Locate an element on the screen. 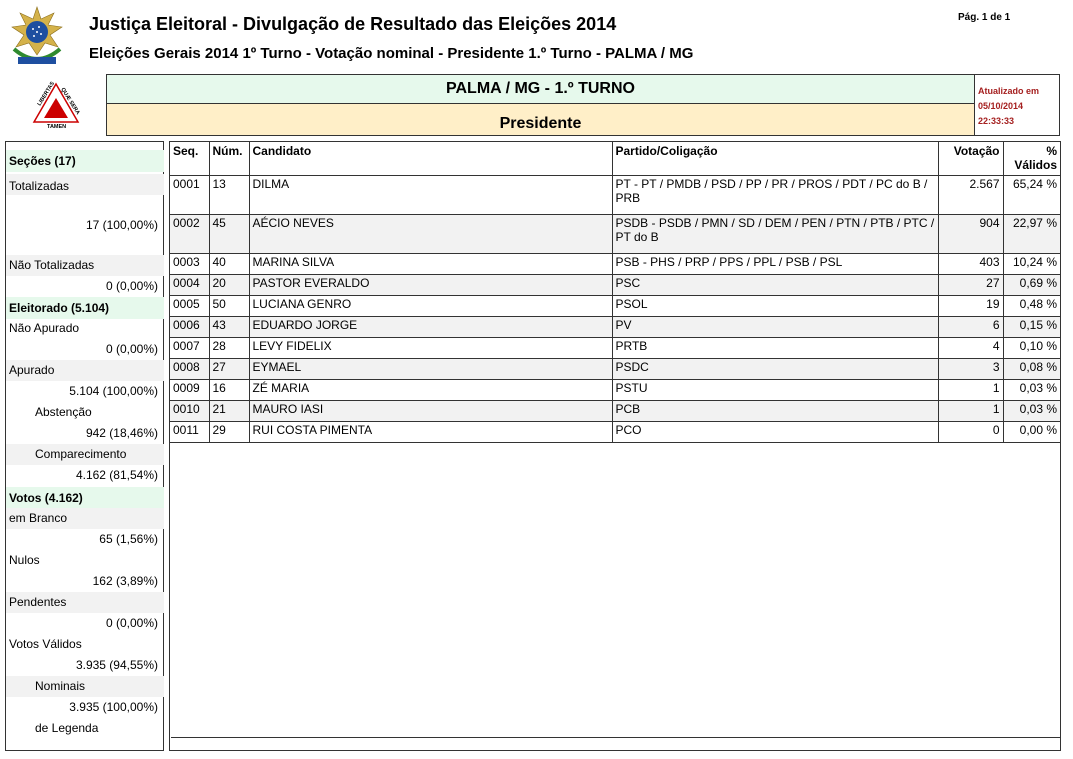 This screenshot has height=759, width=1073. row-votes: 4 is located at coordinates (970, 347).